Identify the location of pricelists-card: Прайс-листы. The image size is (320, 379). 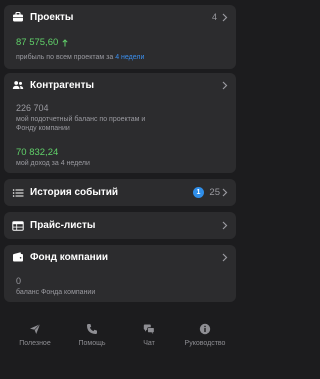
(120, 225).